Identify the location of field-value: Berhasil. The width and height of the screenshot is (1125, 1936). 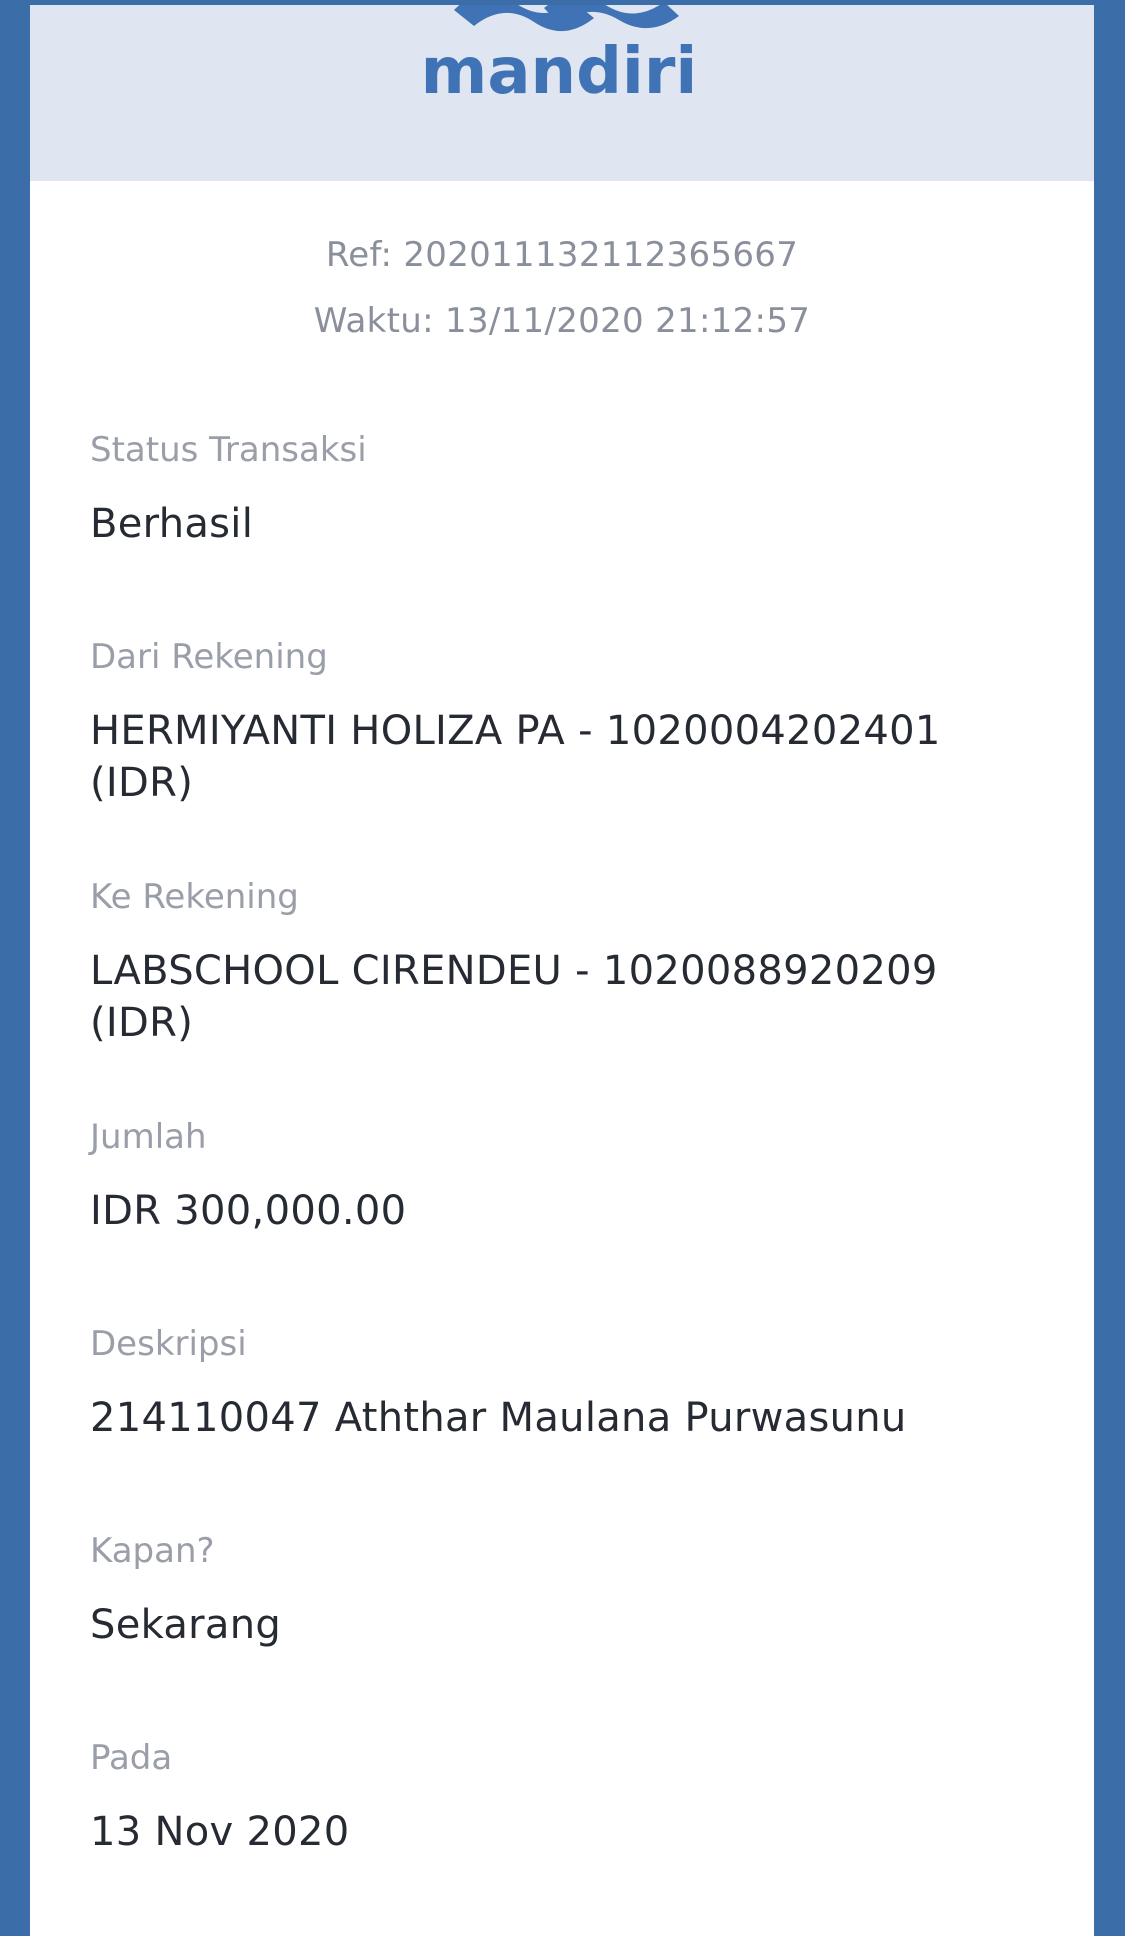
(172, 524).